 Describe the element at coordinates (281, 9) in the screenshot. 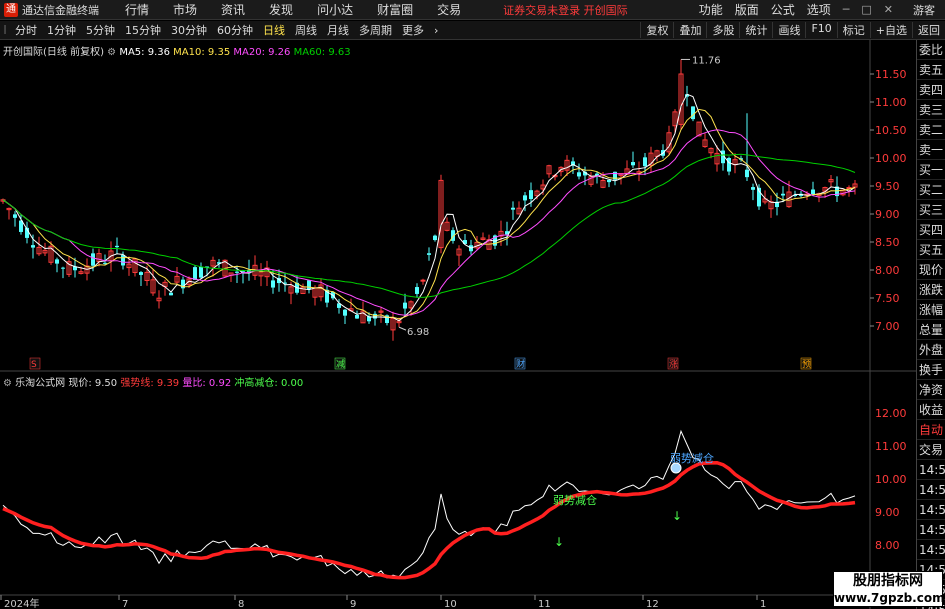

I see `menu-item-3: 发现` at that location.